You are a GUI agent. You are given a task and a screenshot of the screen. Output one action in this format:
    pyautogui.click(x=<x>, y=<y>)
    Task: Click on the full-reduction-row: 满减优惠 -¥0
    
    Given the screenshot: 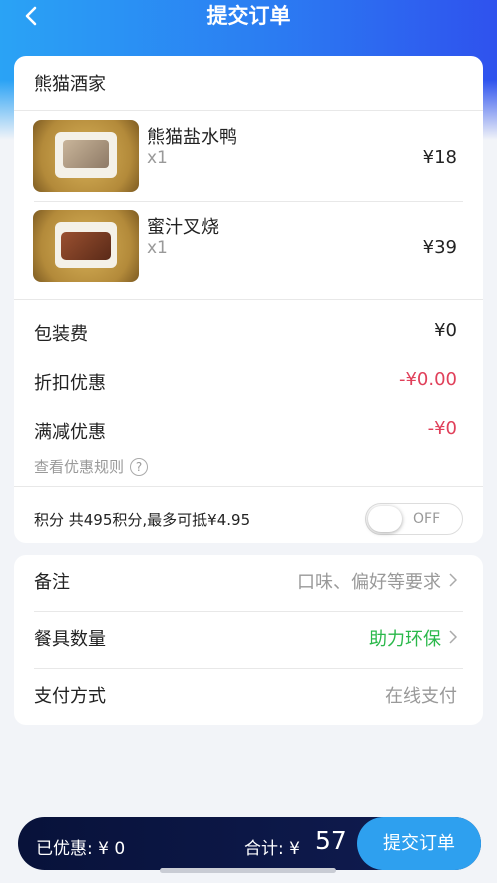 What is the action you would take?
    pyautogui.click(x=245, y=433)
    